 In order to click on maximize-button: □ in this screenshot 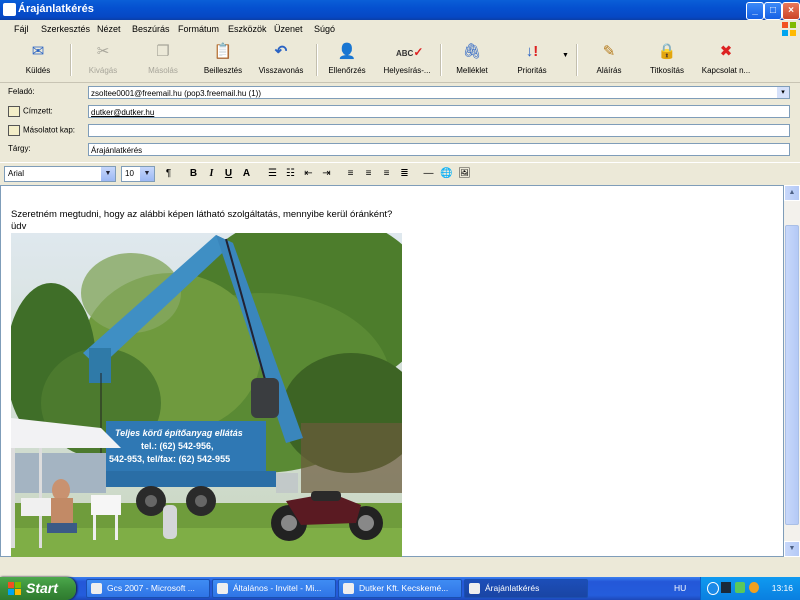, I will do `click(773, 11)`.